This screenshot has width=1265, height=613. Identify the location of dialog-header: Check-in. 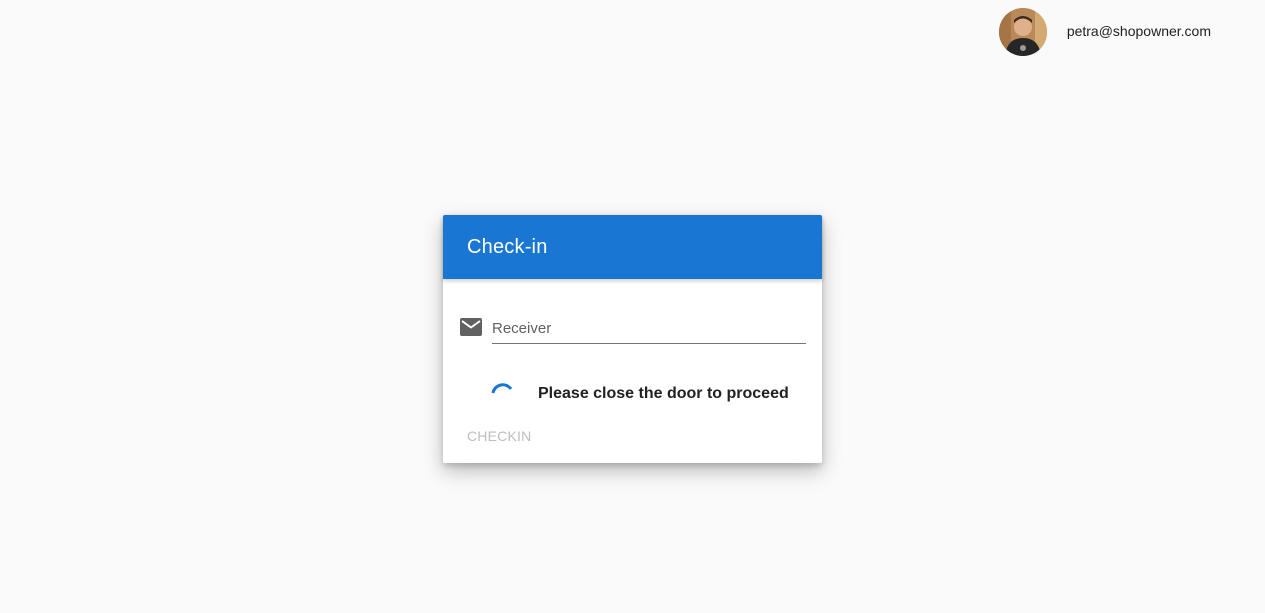
(632, 247).